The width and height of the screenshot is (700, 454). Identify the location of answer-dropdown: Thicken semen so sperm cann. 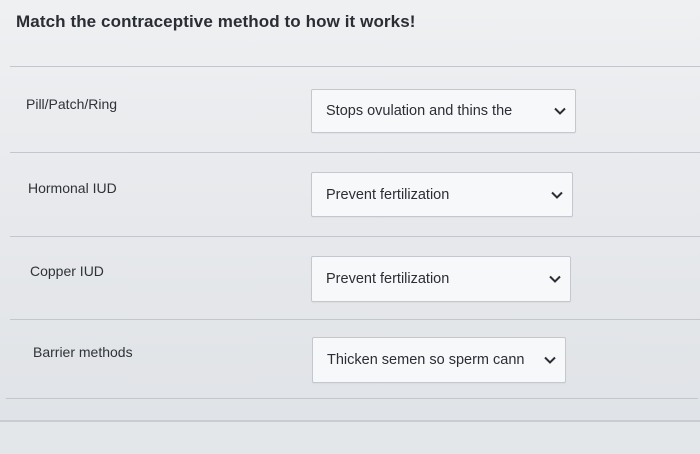
(439, 360).